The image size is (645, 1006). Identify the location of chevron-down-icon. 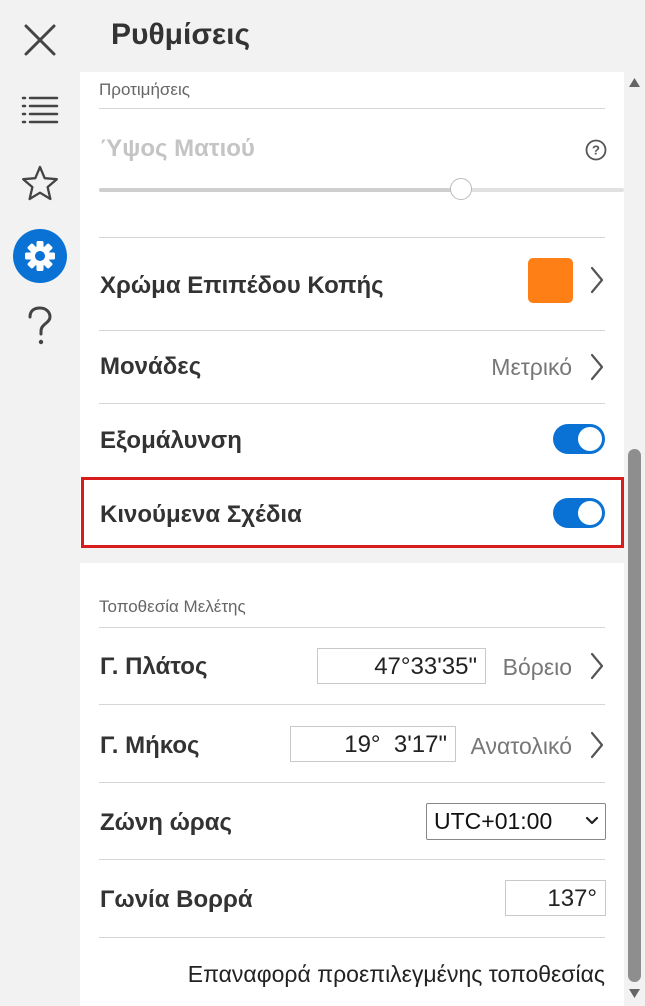
(592, 820).